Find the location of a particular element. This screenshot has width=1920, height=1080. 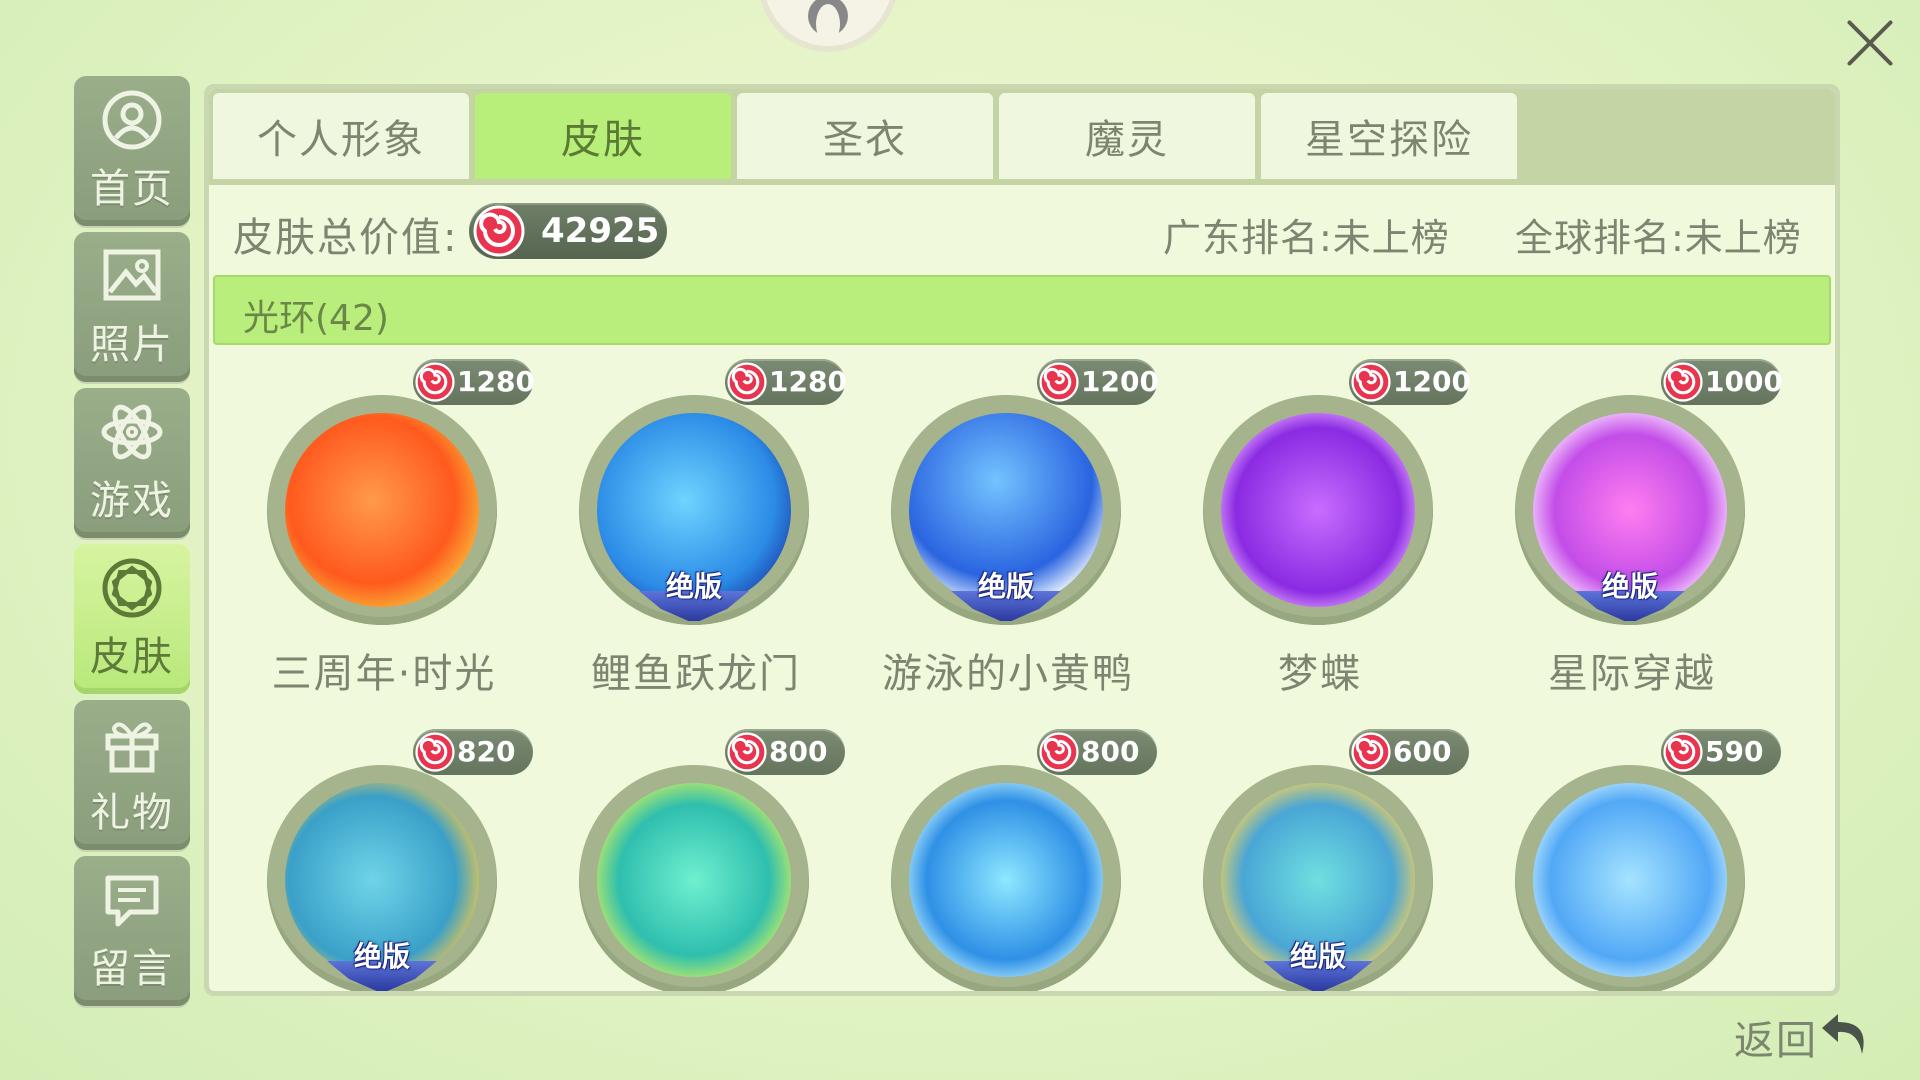

skin-item: 820 绝版 is located at coordinates (376, 860).